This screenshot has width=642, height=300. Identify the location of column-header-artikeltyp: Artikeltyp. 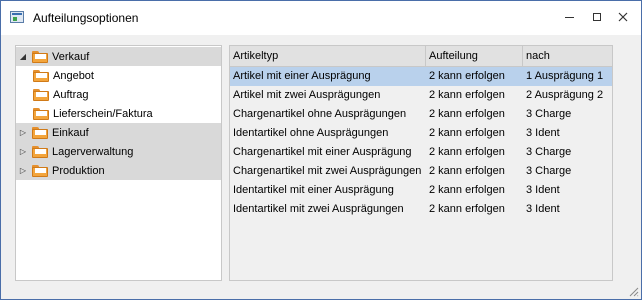
(328, 56).